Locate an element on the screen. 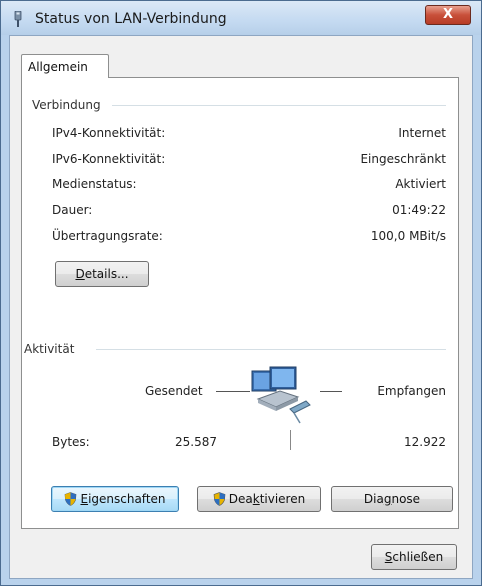 The width and height of the screenshot is (482, 586). ipv6-value: Eingeschränkt is located at coordinates (403, 159).